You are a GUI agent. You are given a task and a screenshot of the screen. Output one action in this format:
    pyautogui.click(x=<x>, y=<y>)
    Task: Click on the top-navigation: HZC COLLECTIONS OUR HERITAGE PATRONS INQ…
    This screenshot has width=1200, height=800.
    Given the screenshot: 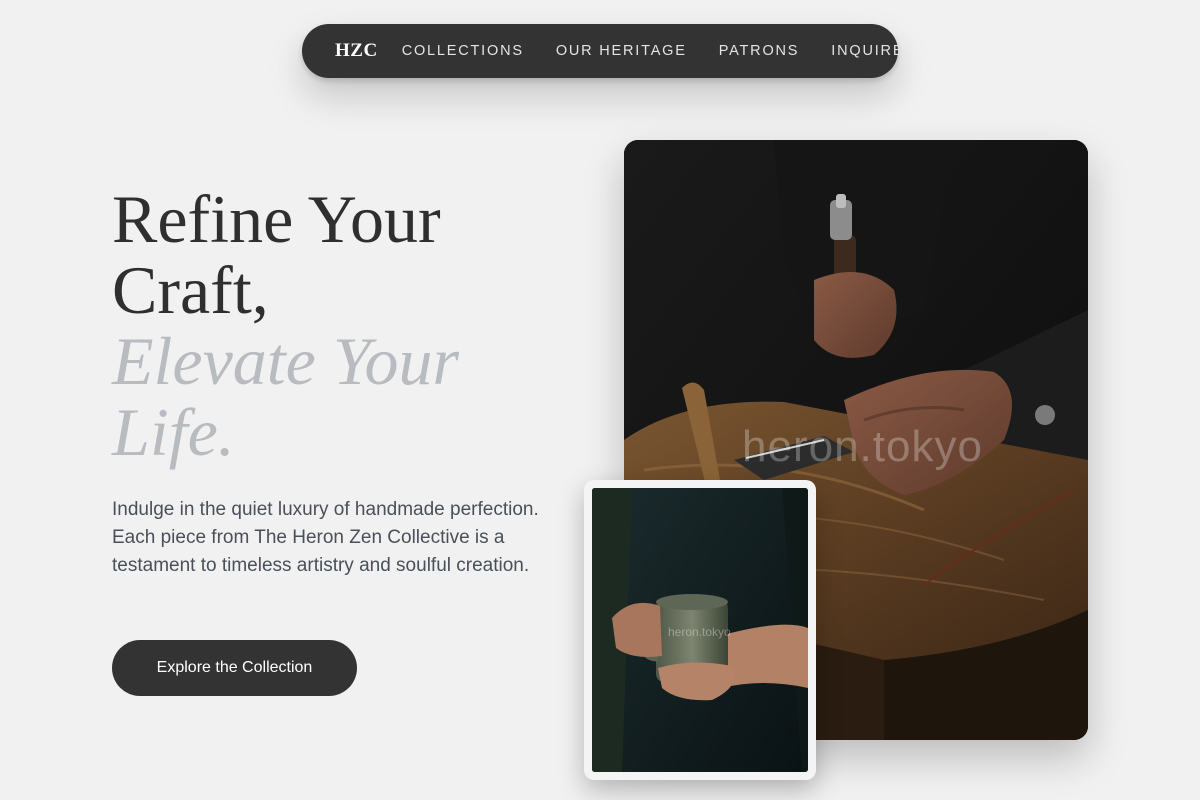 What is the action you would take?
    pyautogui.click(x=602, y=51)
    